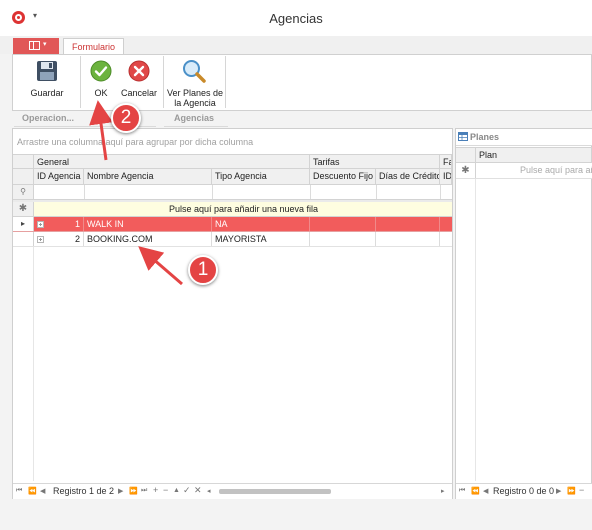 This screenshot has height=530, width=592. What do you see at coordinates (296, 18) in the screenshot?
I see `window-title: Agencias` at bounding box center [296, 18].